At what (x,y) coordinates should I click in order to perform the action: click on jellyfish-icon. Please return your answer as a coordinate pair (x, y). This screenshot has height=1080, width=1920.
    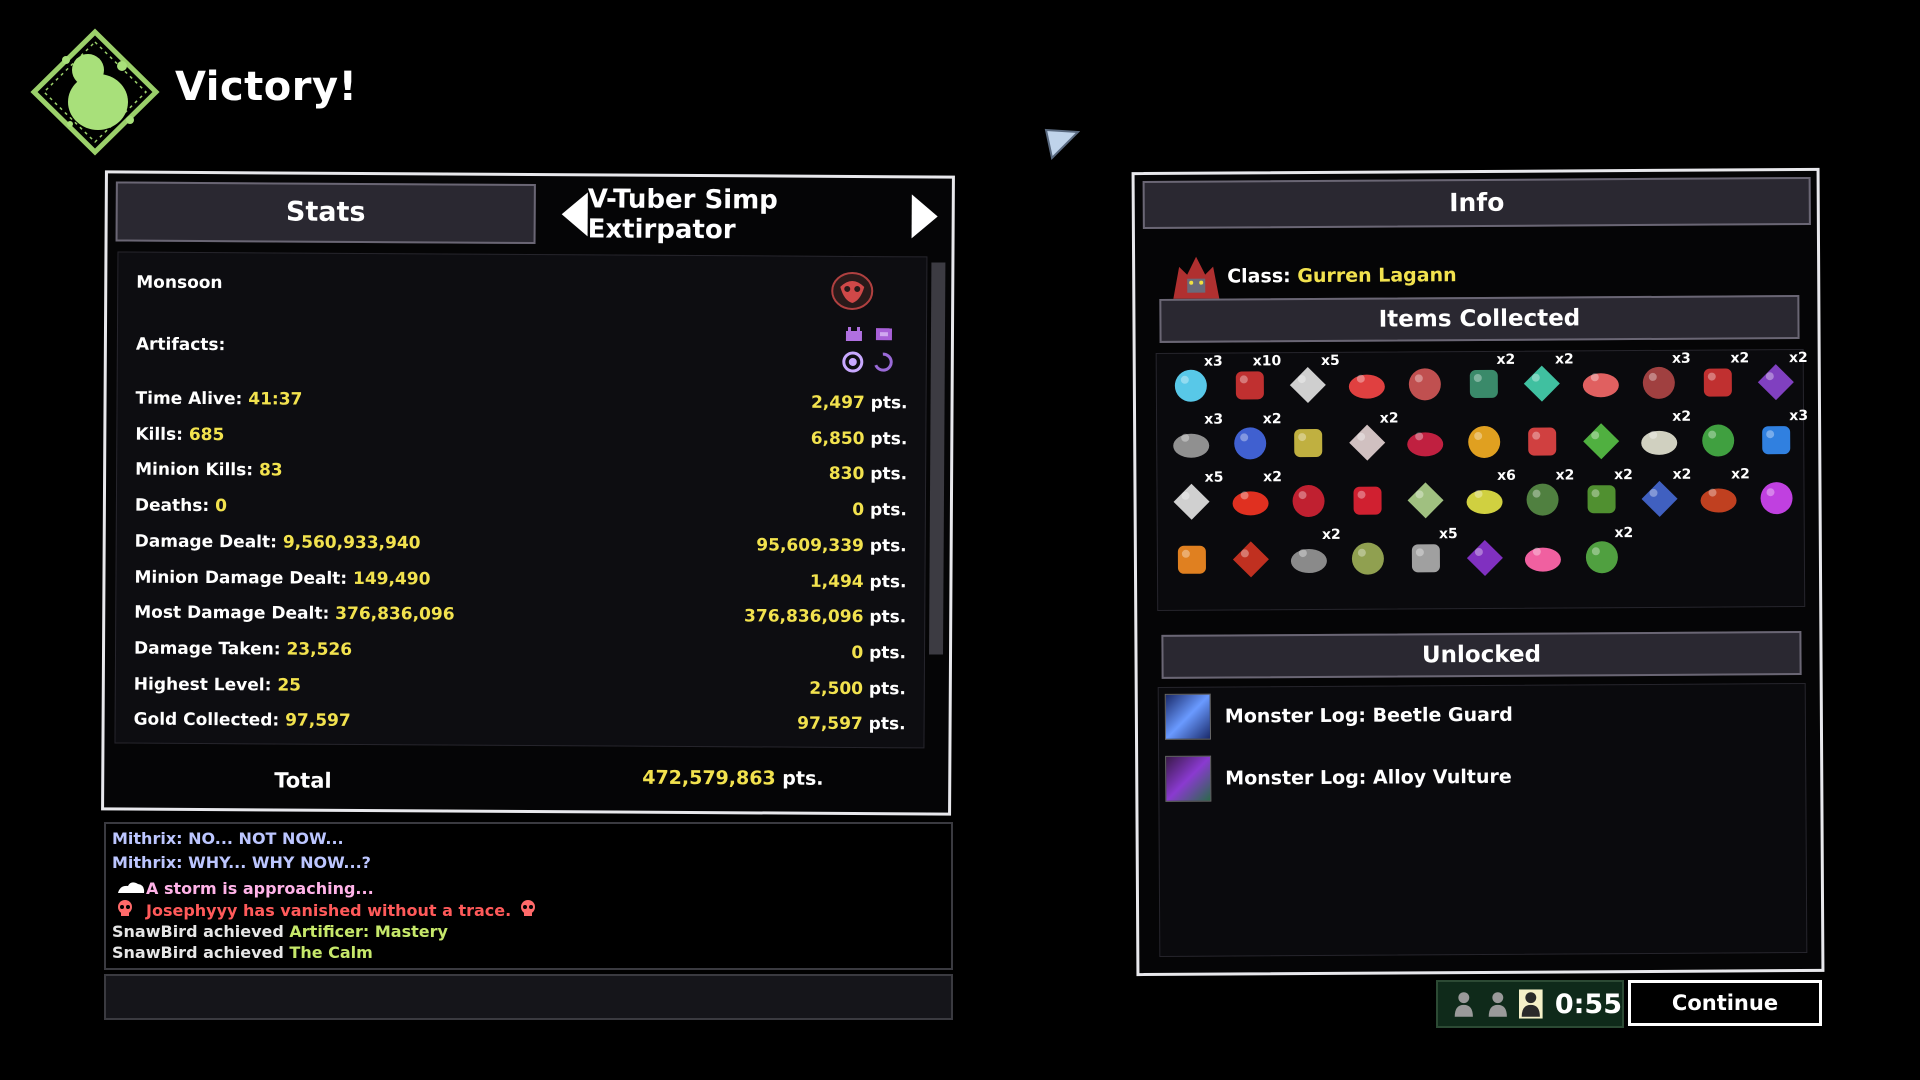
    Looking at the image, I should click on (1366, 383).